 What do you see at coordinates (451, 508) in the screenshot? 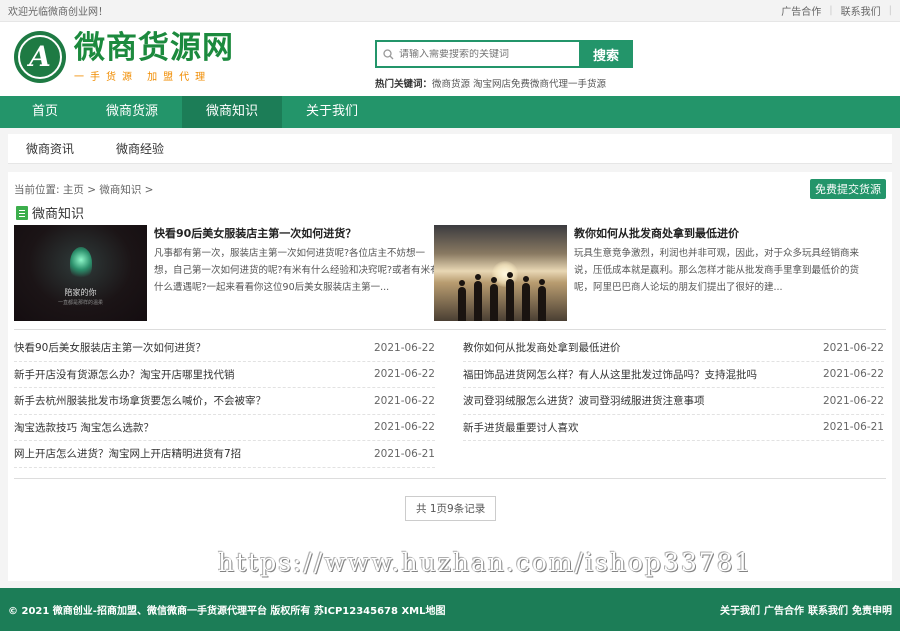
I see `pagination-info: 共 1页9条记录` at bounding box center [451, 508].